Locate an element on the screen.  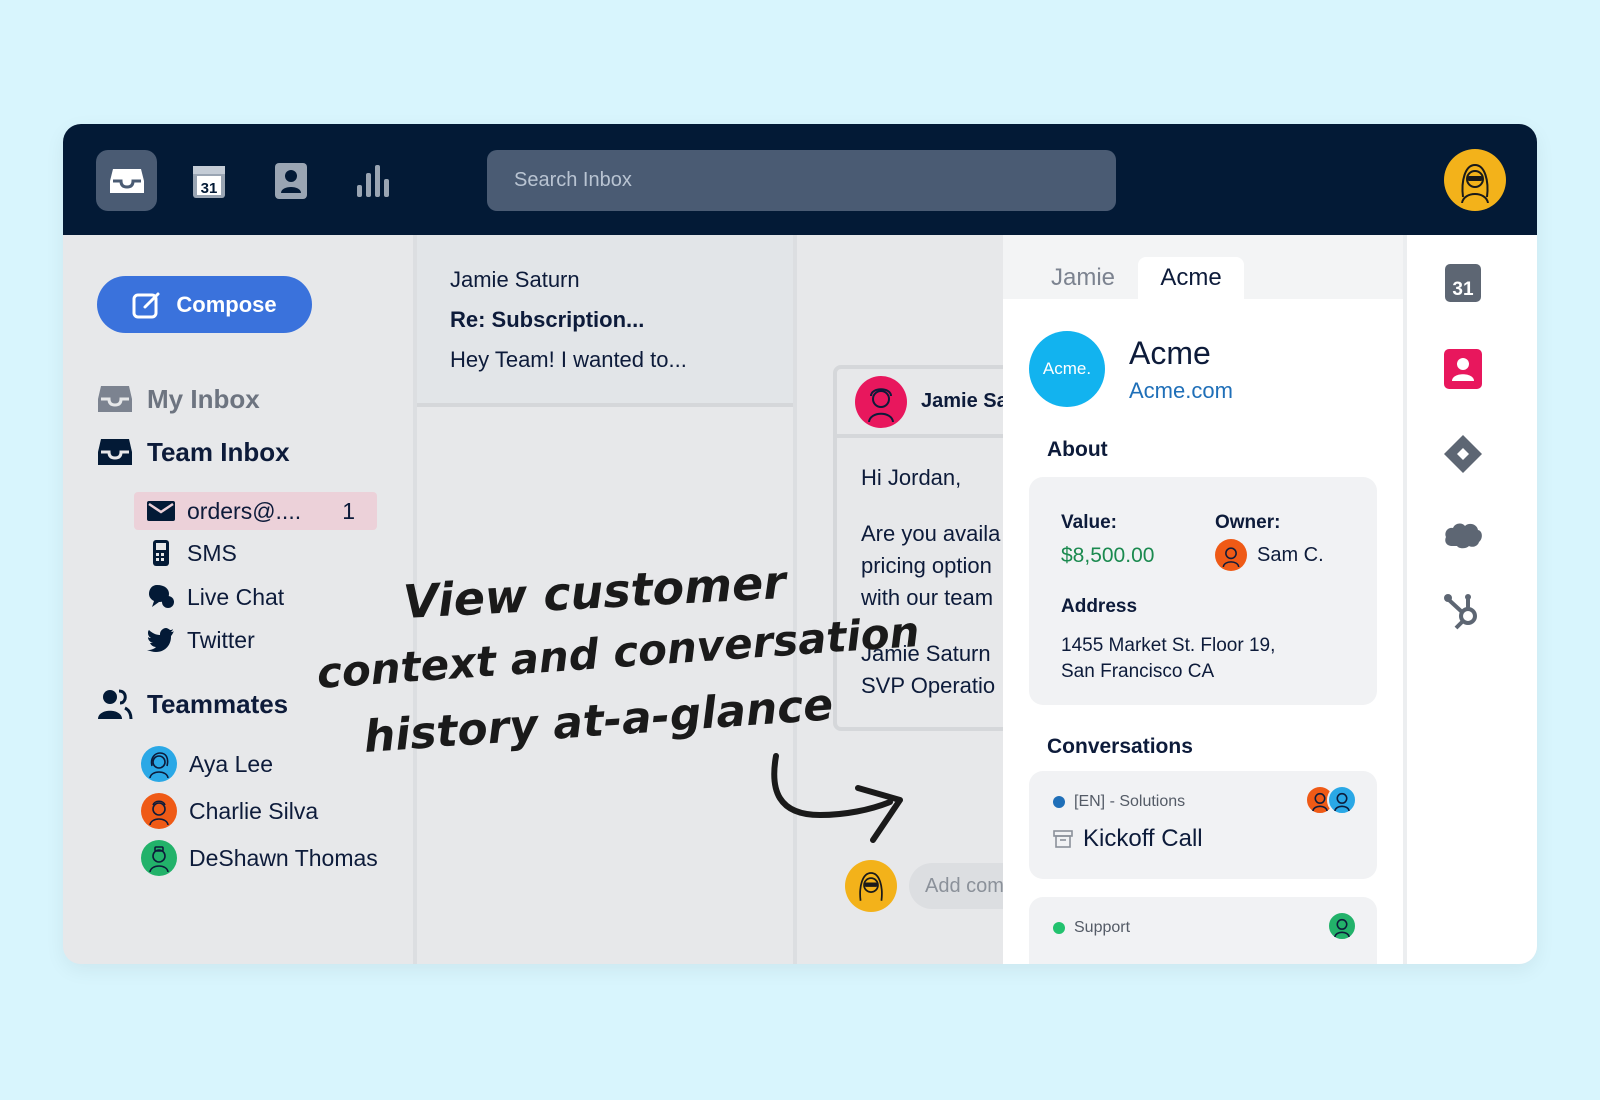
contact-card-icon is located at coordinates (1463, 369).